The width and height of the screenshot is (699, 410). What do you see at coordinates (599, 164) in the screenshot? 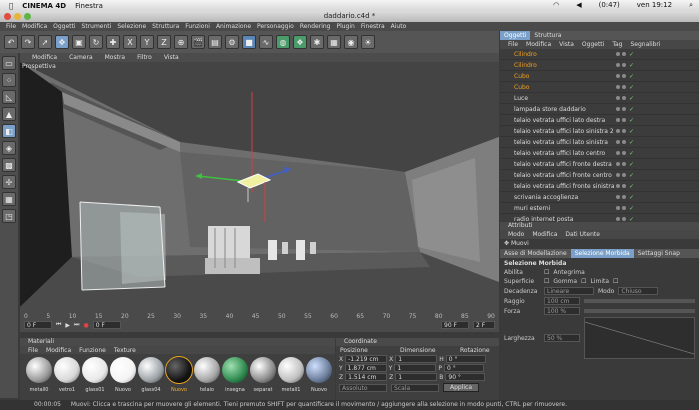
I see `object-row: telaio vetrata uffici fronte destra ✓` at bounding box center [599, 164].